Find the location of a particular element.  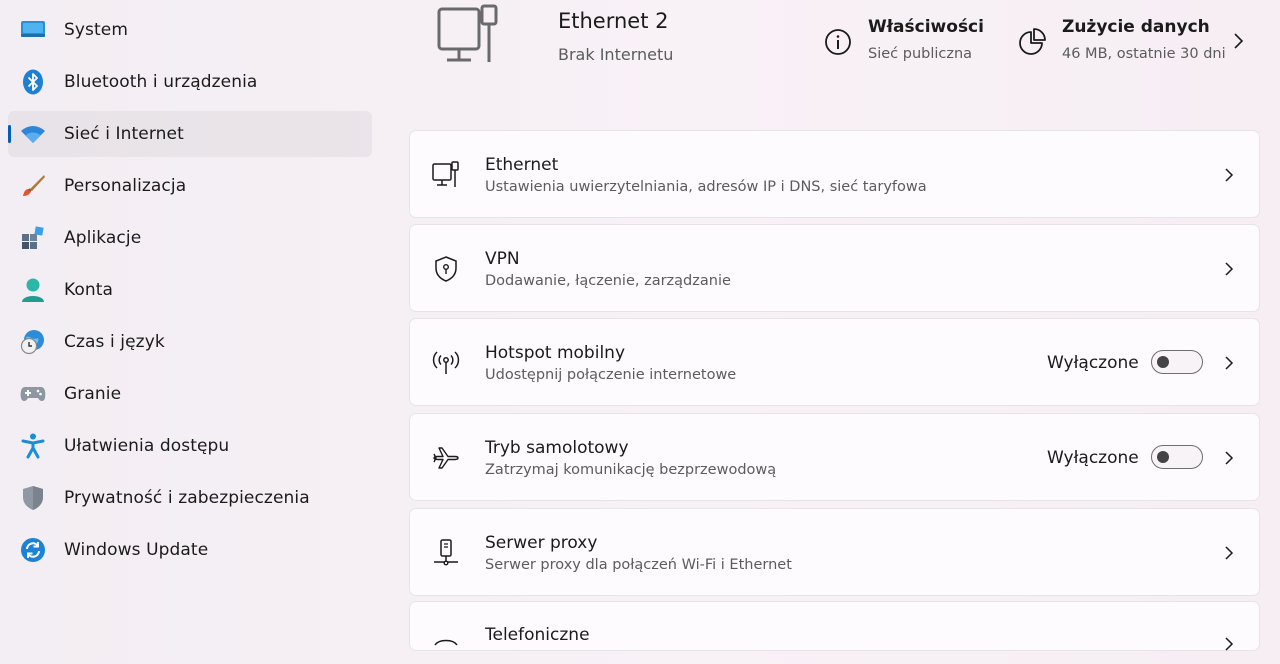

airplane-state-label: Wyłączone is located at coordinates (1093, 458).